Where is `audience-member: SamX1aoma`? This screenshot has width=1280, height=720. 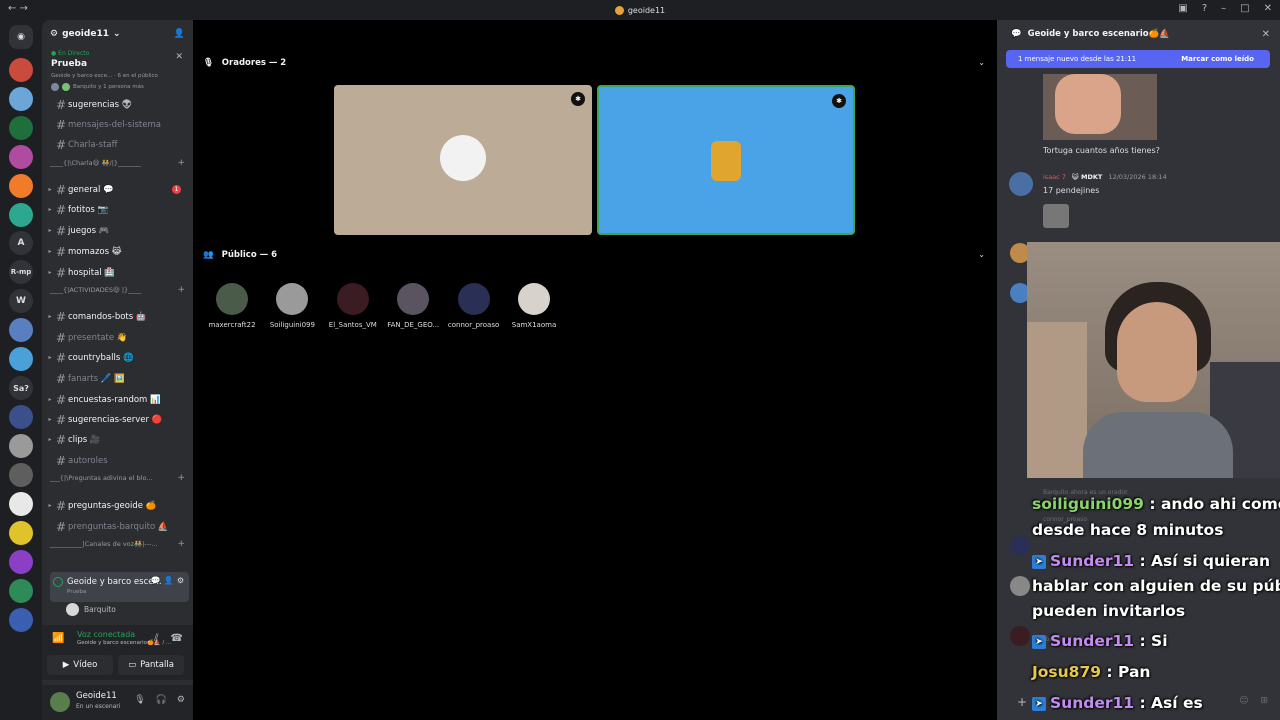
audience-member: SamX1aoma is located at coordinates (534, 306).